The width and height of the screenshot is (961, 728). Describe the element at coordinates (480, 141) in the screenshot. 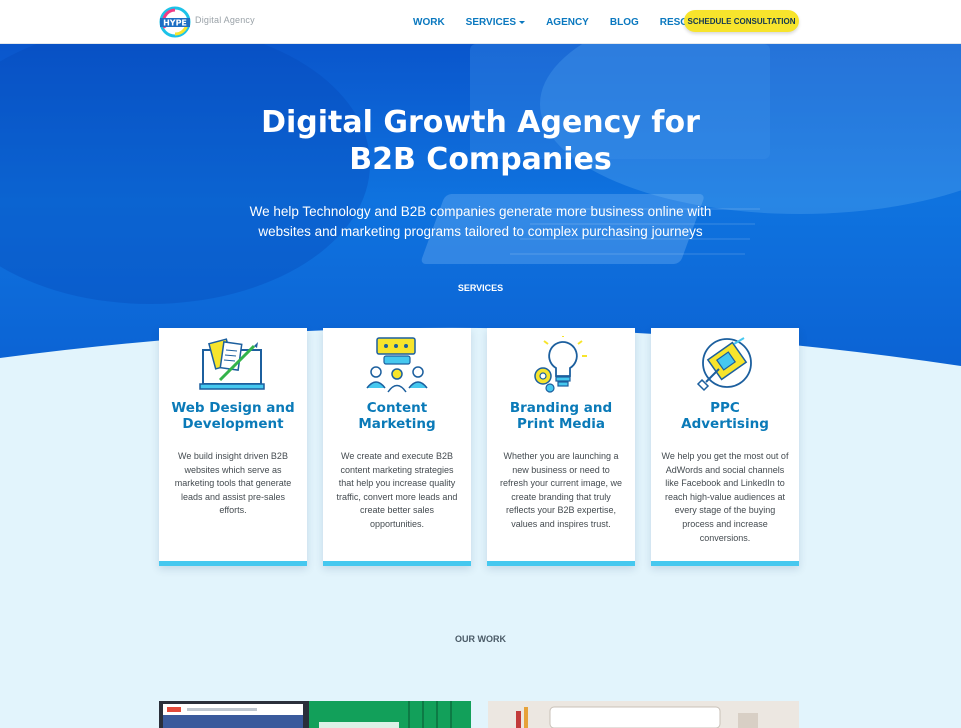

I see `hero-title: Digital Growth Agency for B2B Companies` at that location.